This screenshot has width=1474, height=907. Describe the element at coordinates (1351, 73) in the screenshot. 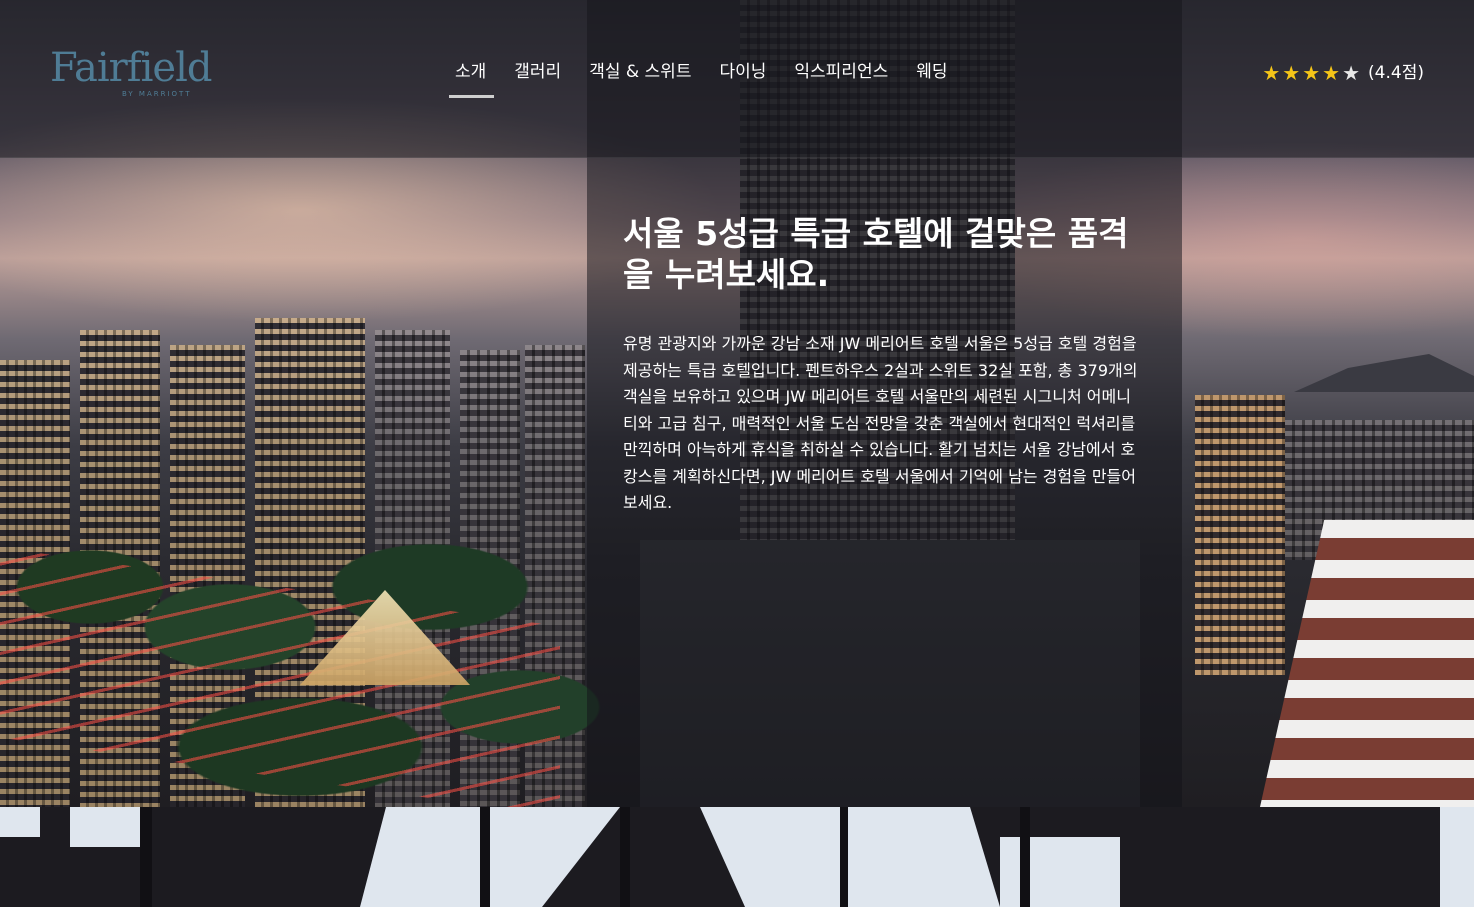

I see `star-partial-icon: ★` at that location.